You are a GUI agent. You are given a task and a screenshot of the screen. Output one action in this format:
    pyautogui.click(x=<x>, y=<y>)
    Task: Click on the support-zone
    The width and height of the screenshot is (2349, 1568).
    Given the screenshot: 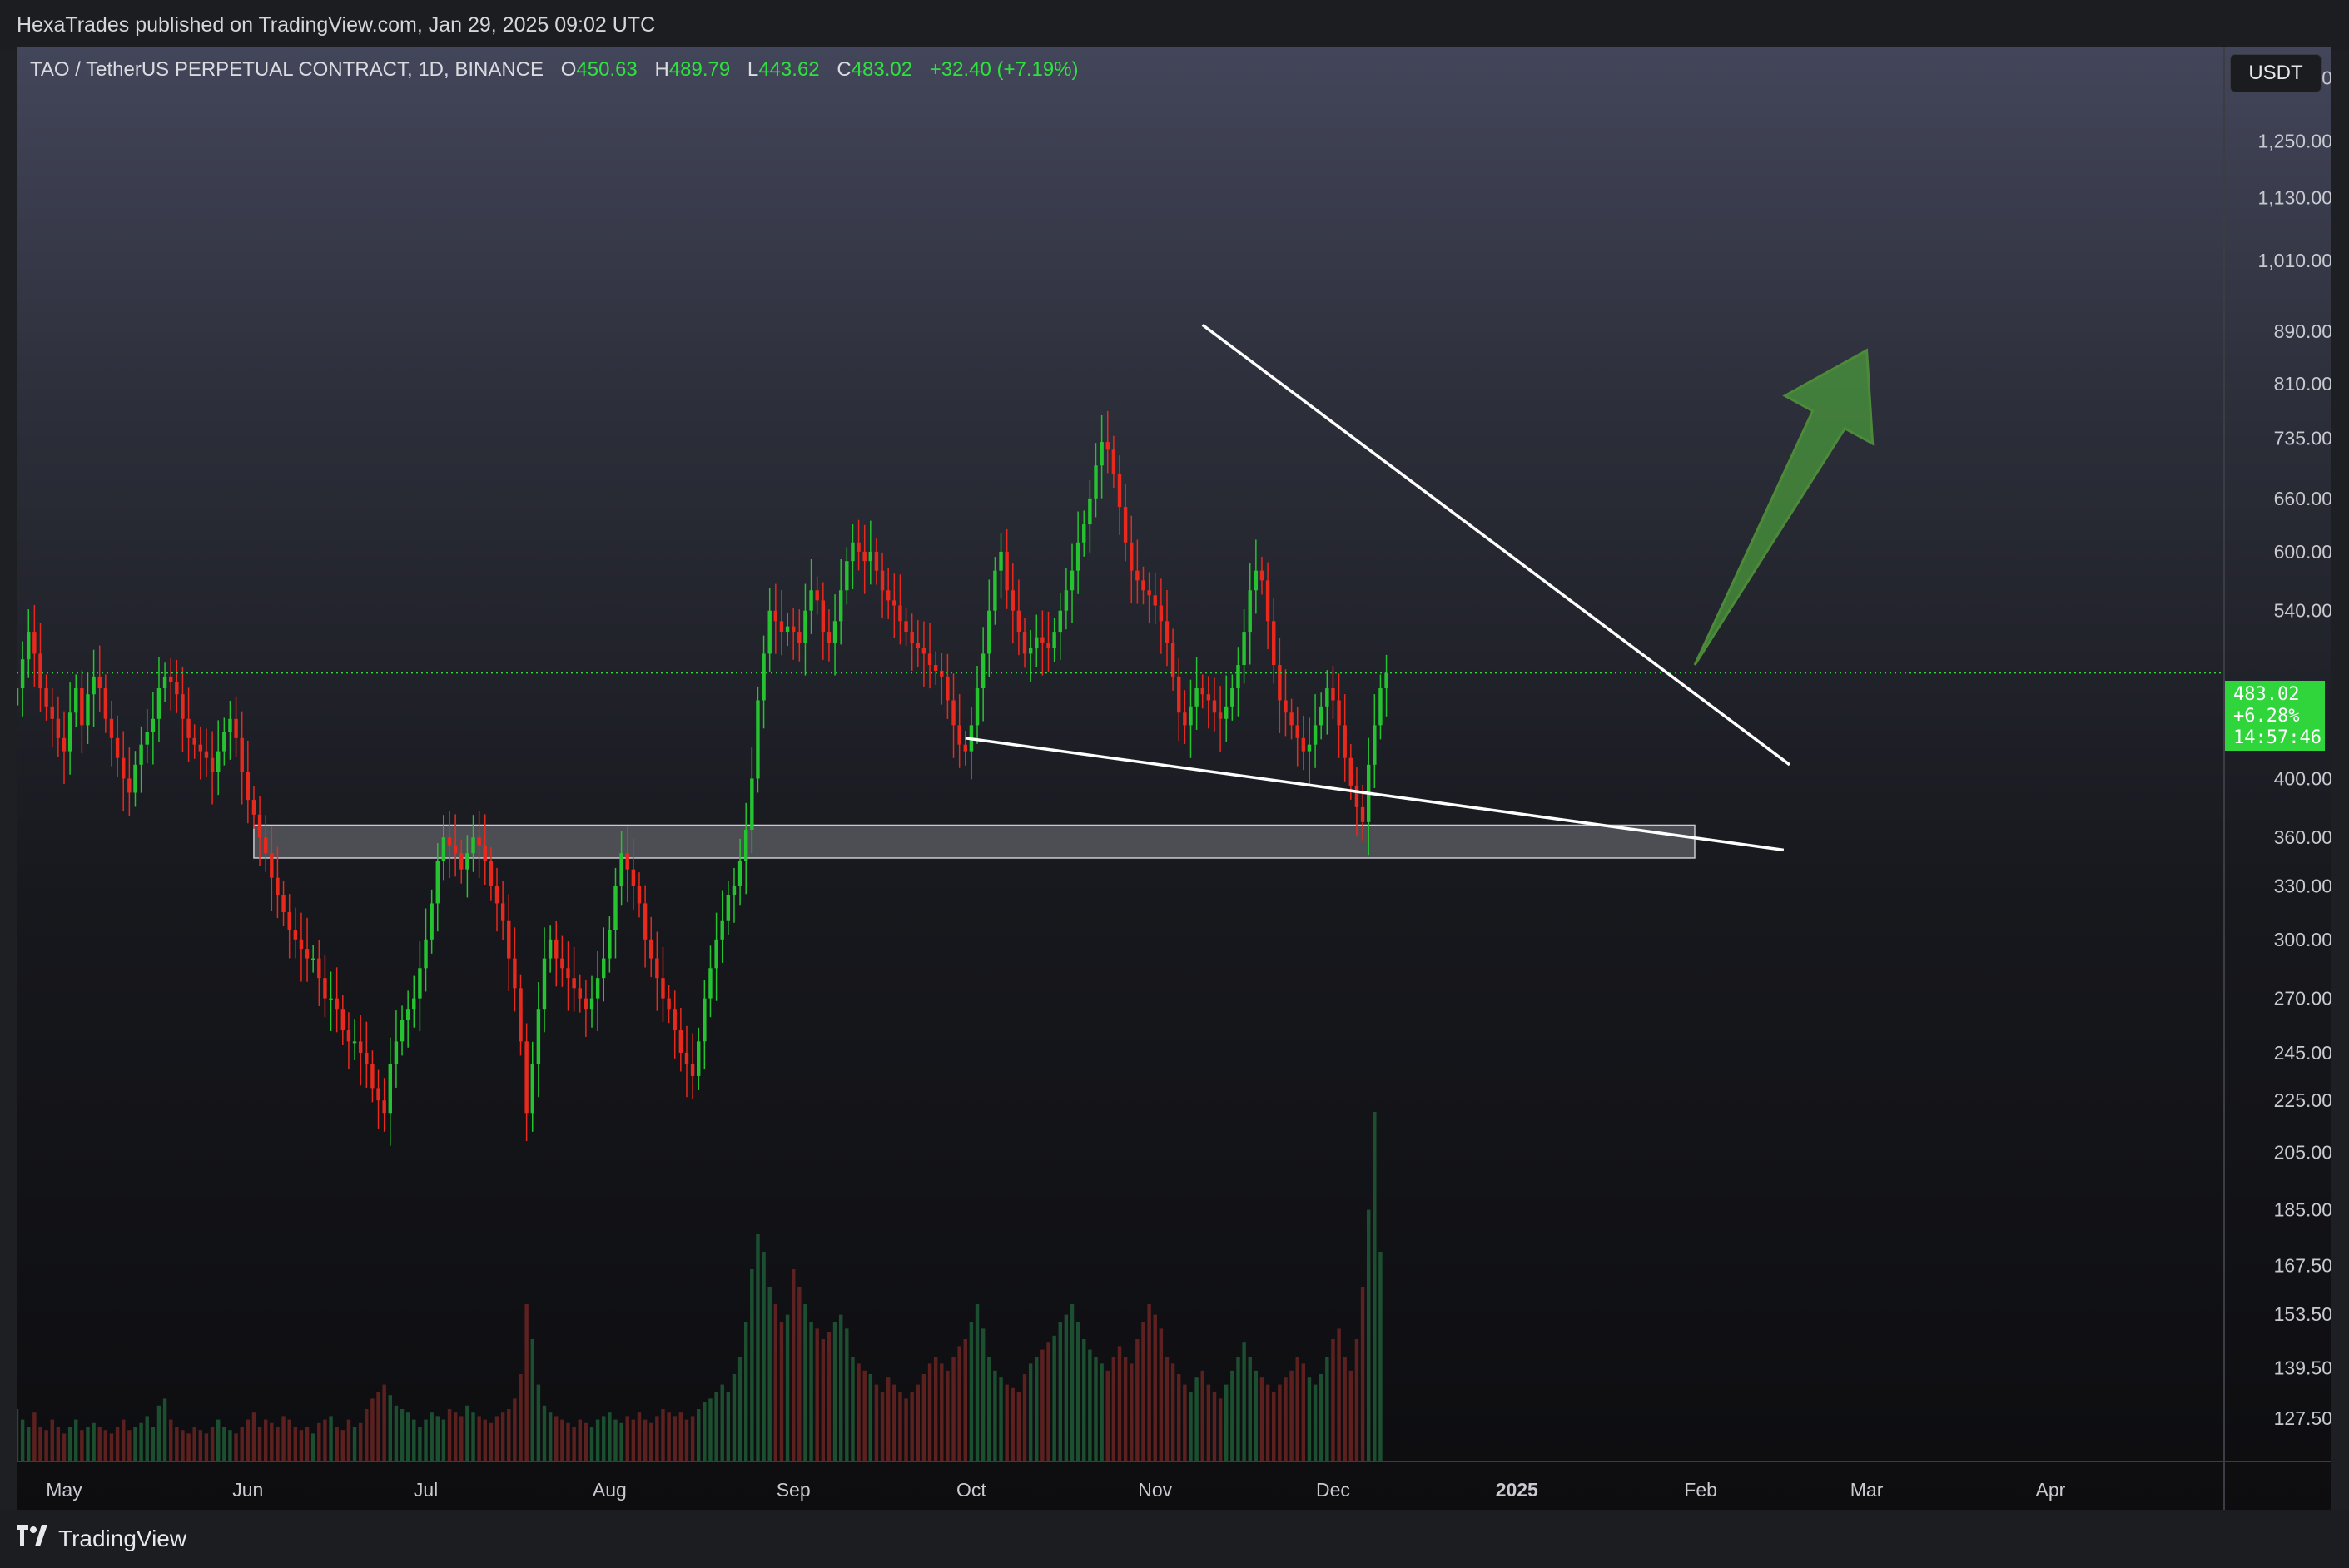 What is the action you would take?
    pyautogui.click(x=974, y=841)
    